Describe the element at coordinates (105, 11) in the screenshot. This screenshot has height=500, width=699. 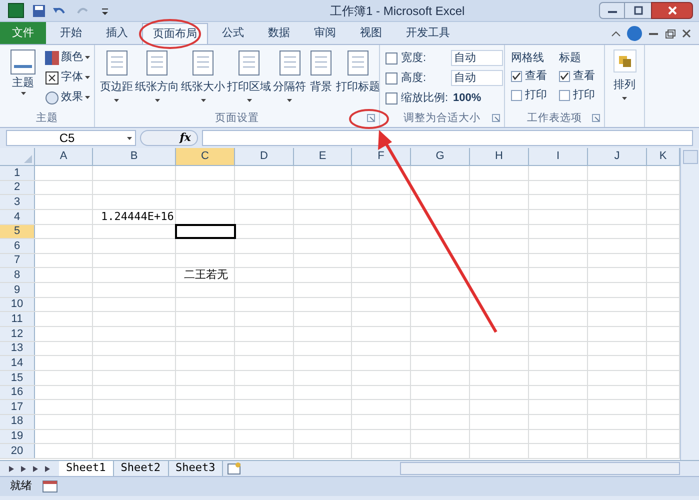
I see `customize-icon` at that location.